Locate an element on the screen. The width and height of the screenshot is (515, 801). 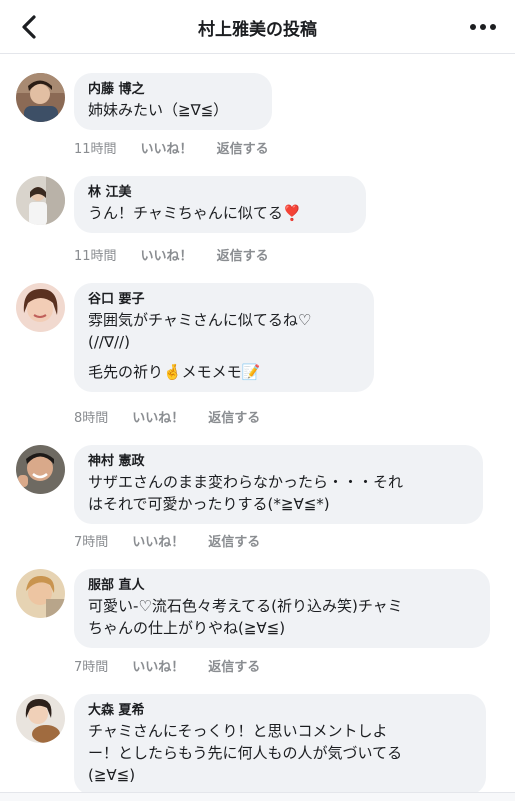
comment-actions: 8時間 いいね！ 返信する is located at coordinates (167, 416).